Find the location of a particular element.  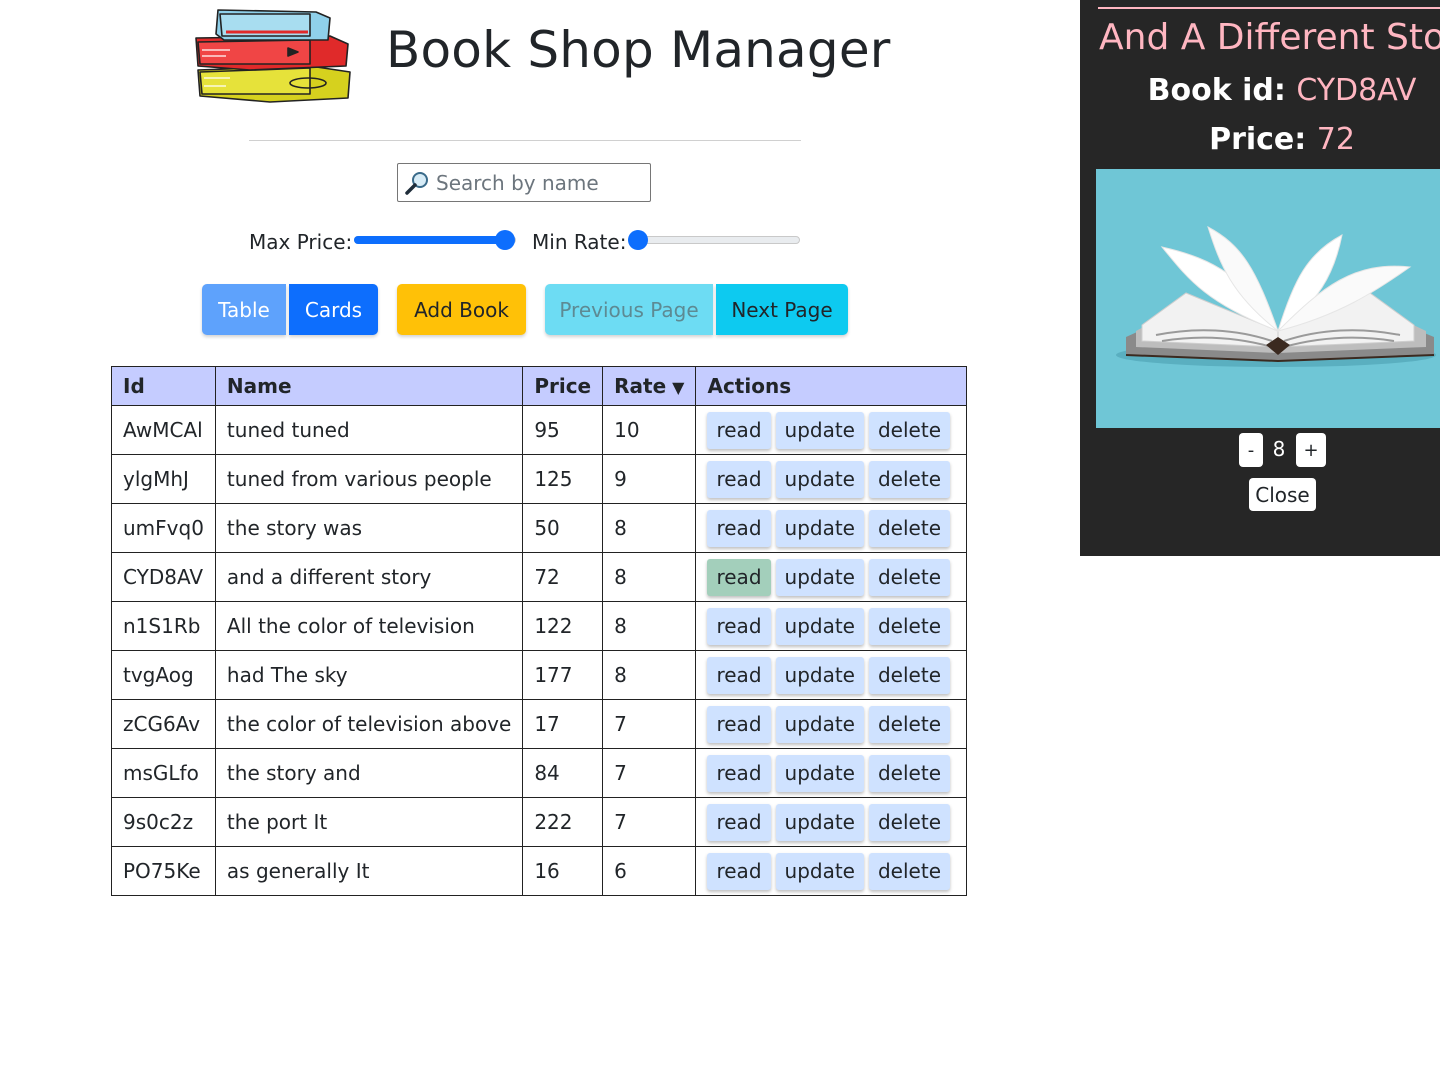

header-rate: Rate ▼ is located at coordinates (649, 386).